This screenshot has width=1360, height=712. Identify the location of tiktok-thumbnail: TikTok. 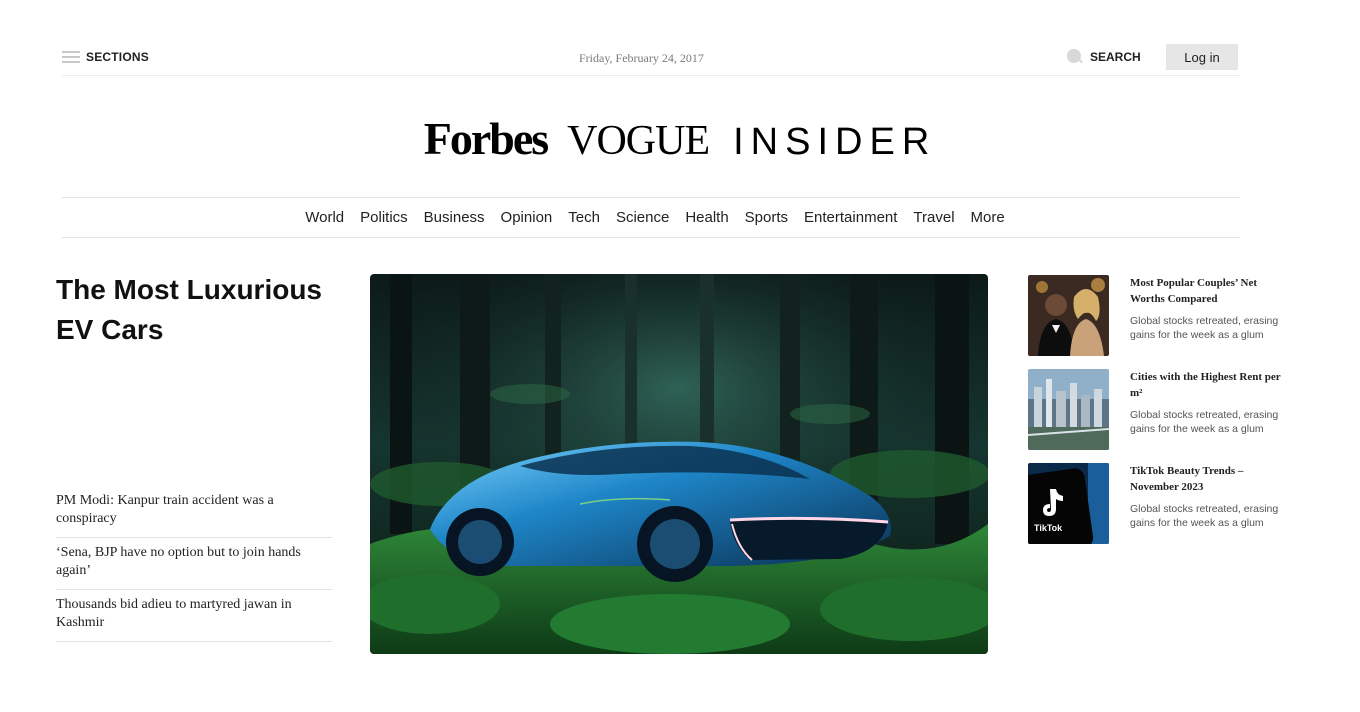
(1068, 503).